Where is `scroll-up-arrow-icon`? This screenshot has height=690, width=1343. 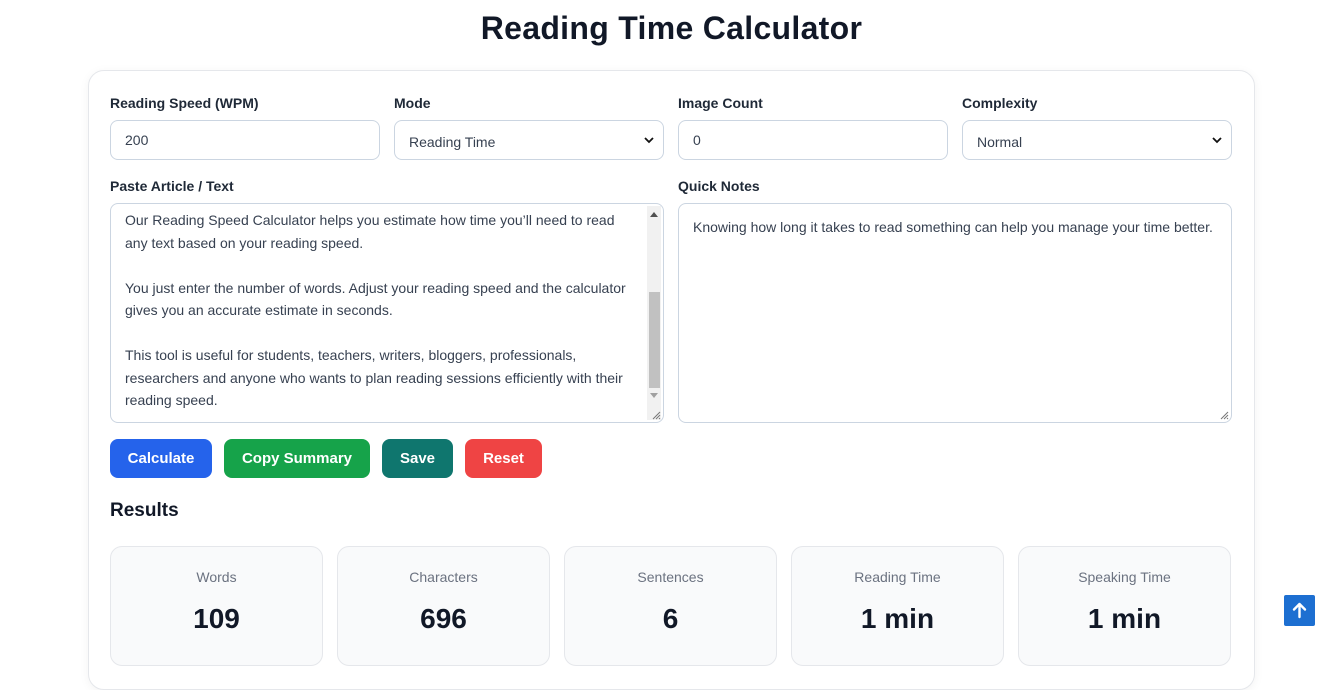 scroll-up-arrow-icon is located at coordinates (654, 214).